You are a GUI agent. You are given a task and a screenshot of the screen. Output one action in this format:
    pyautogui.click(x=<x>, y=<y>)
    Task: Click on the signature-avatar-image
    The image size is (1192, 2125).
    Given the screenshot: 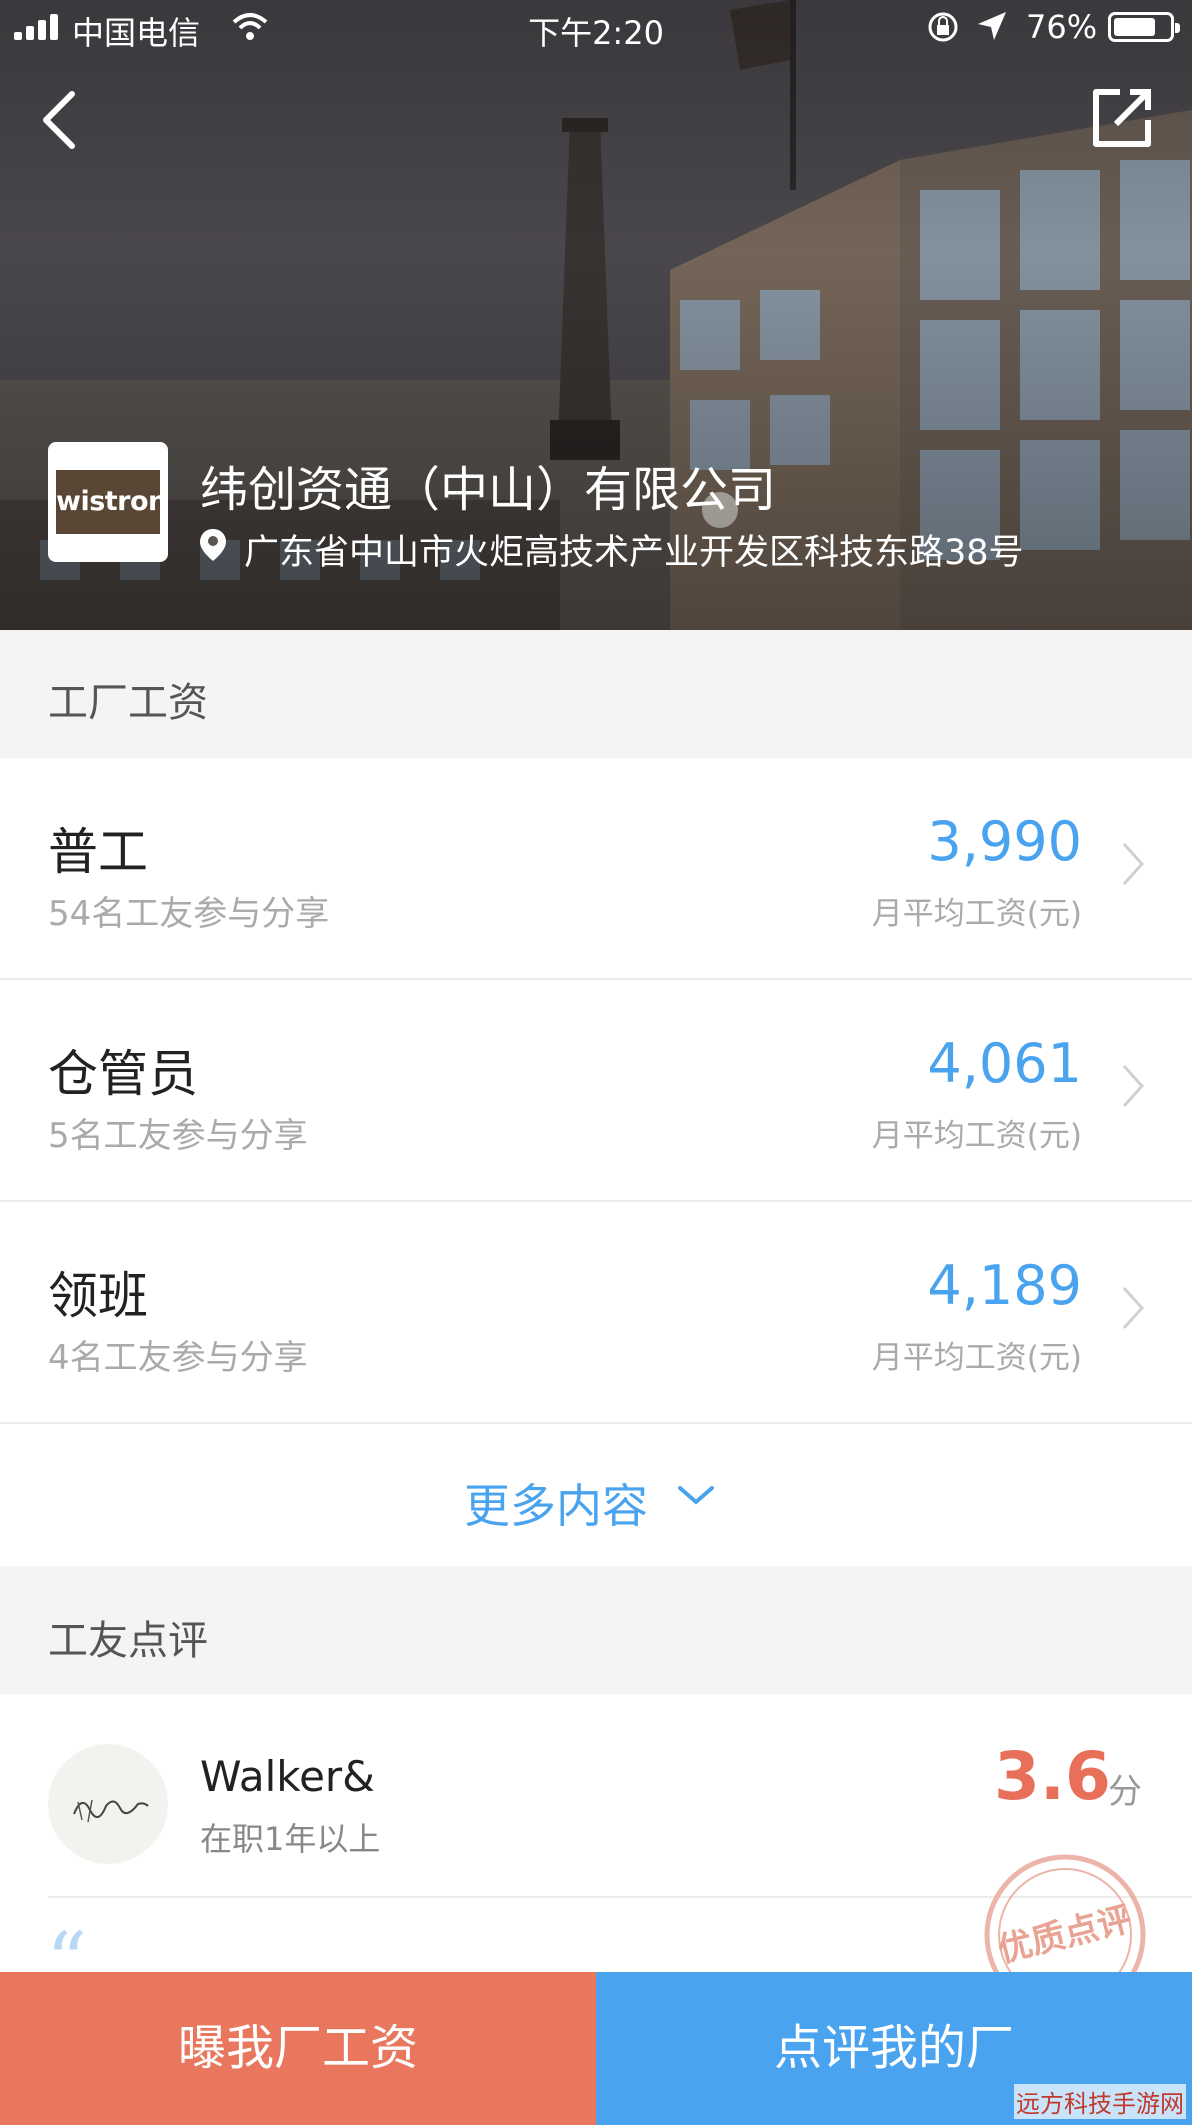 What is the action you would take?
    pyautogui.click(x=111, y=1811)
    